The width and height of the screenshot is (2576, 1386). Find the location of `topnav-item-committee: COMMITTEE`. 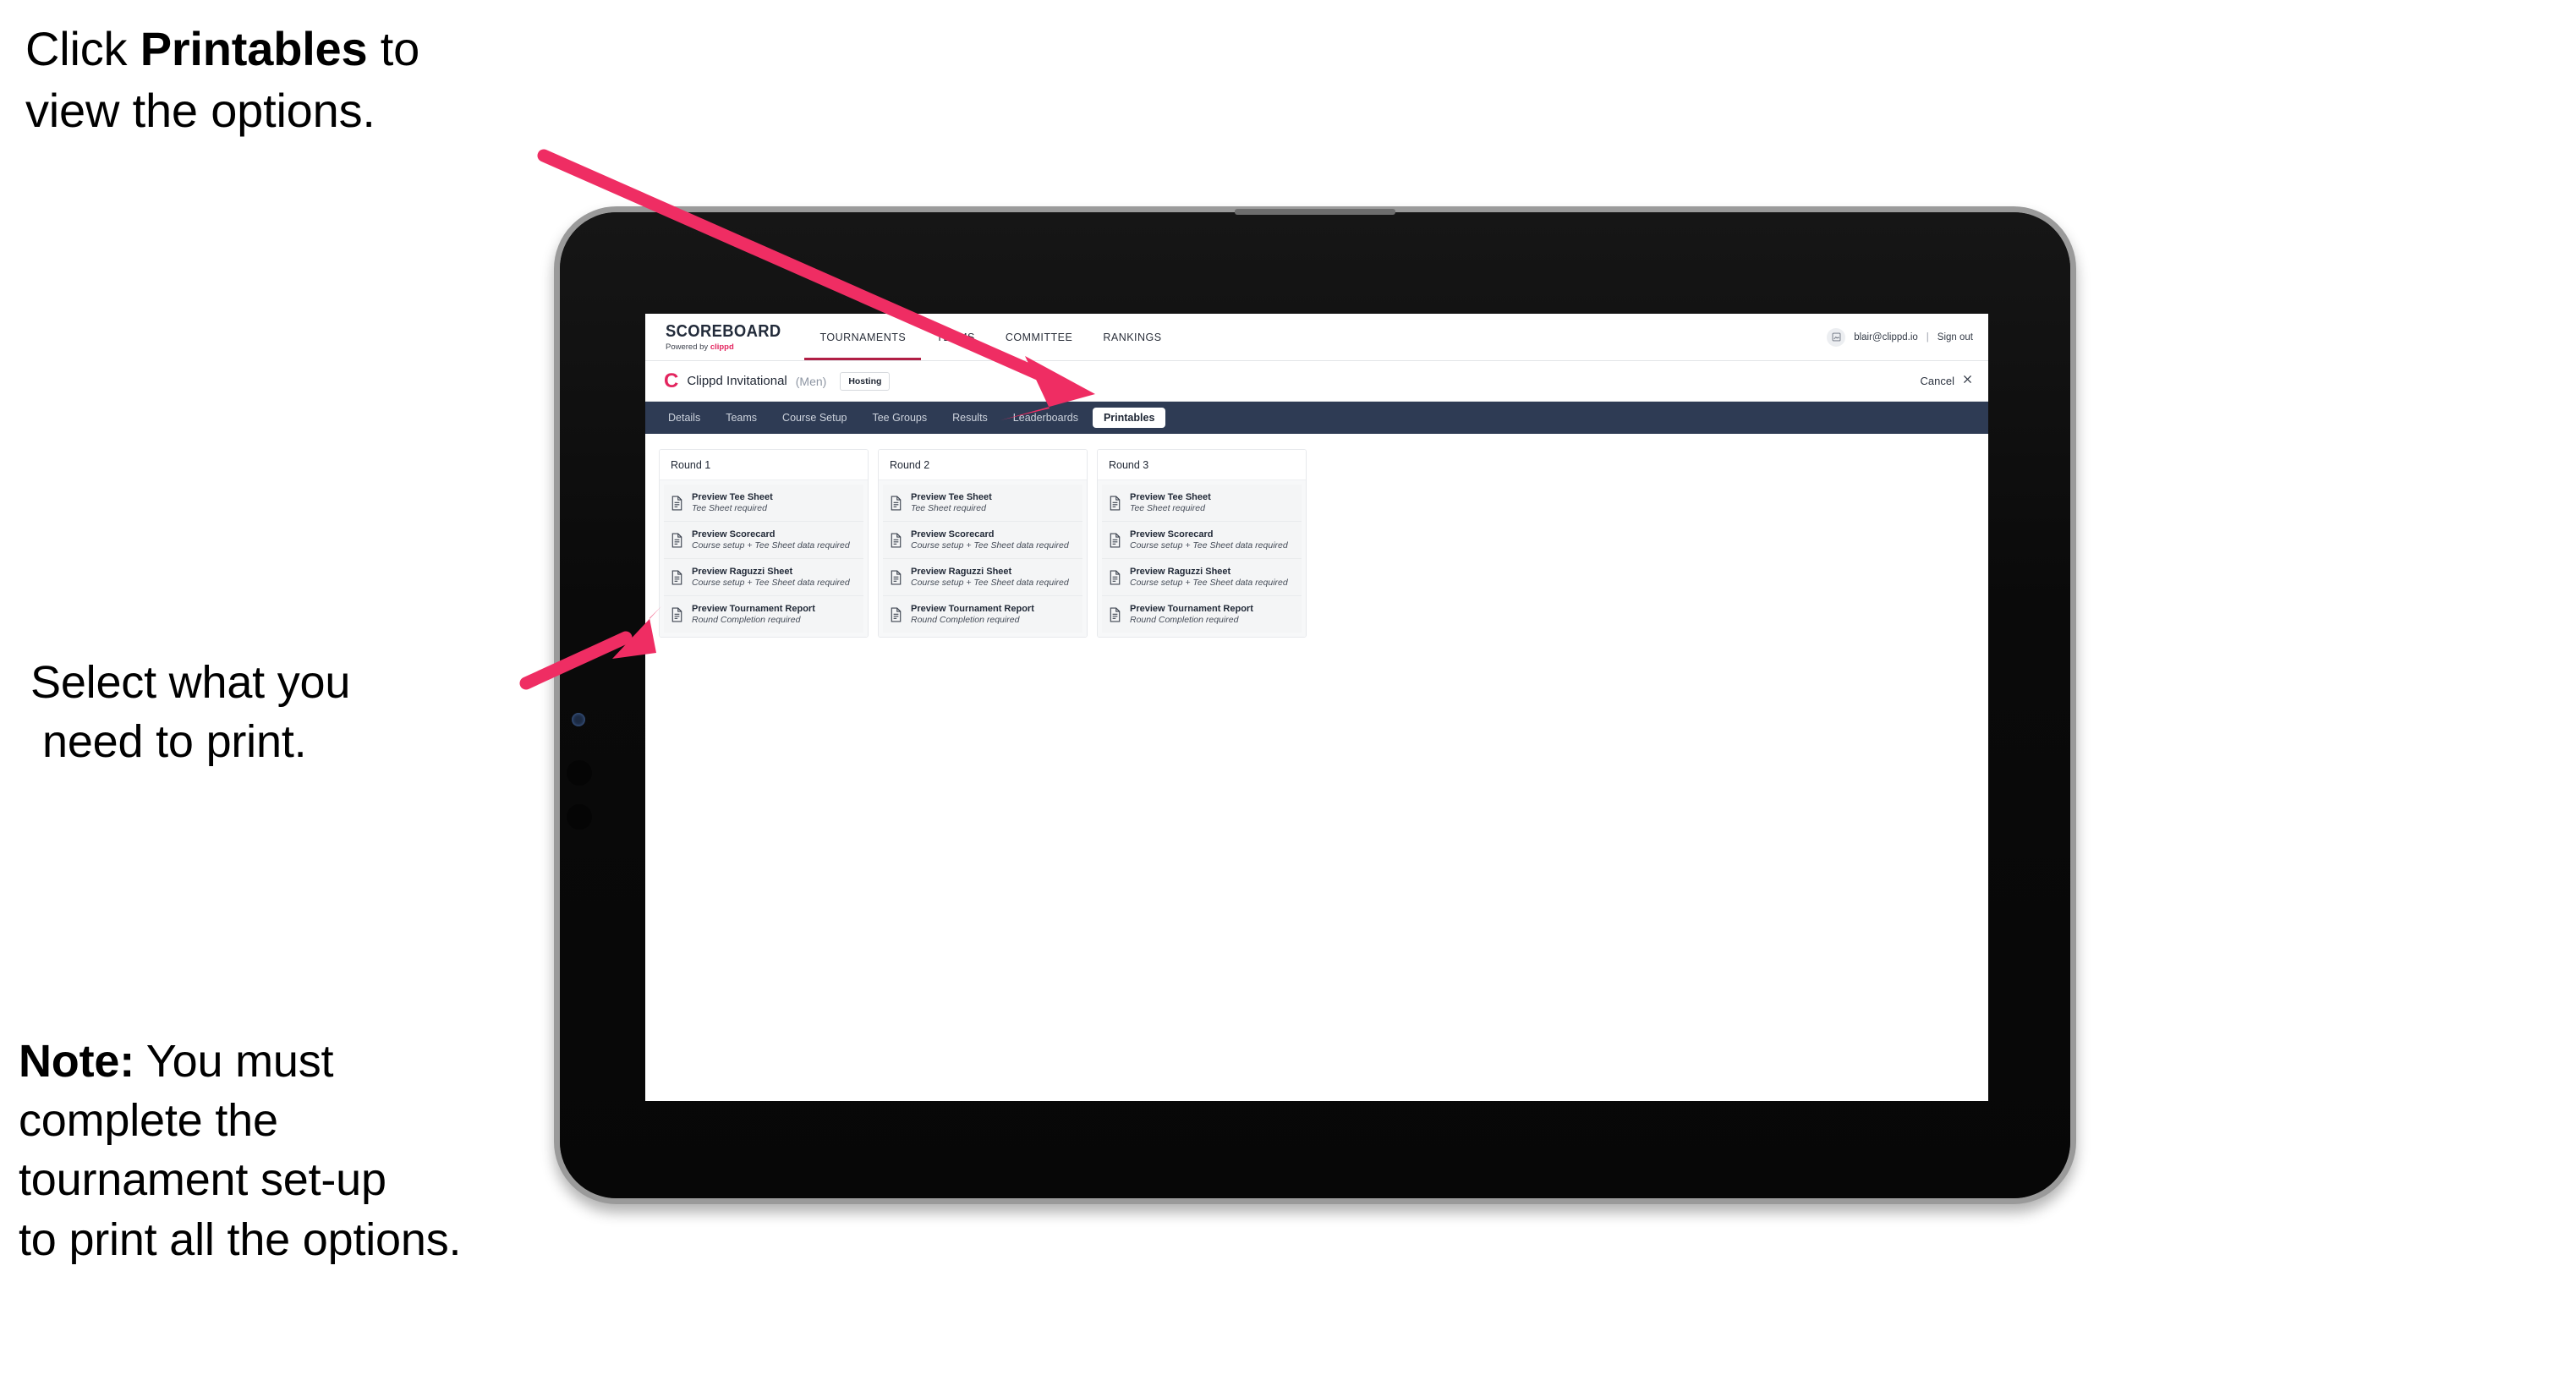

topnav-item-committee: COMMITTEE is located at coordinates (1039, 337).